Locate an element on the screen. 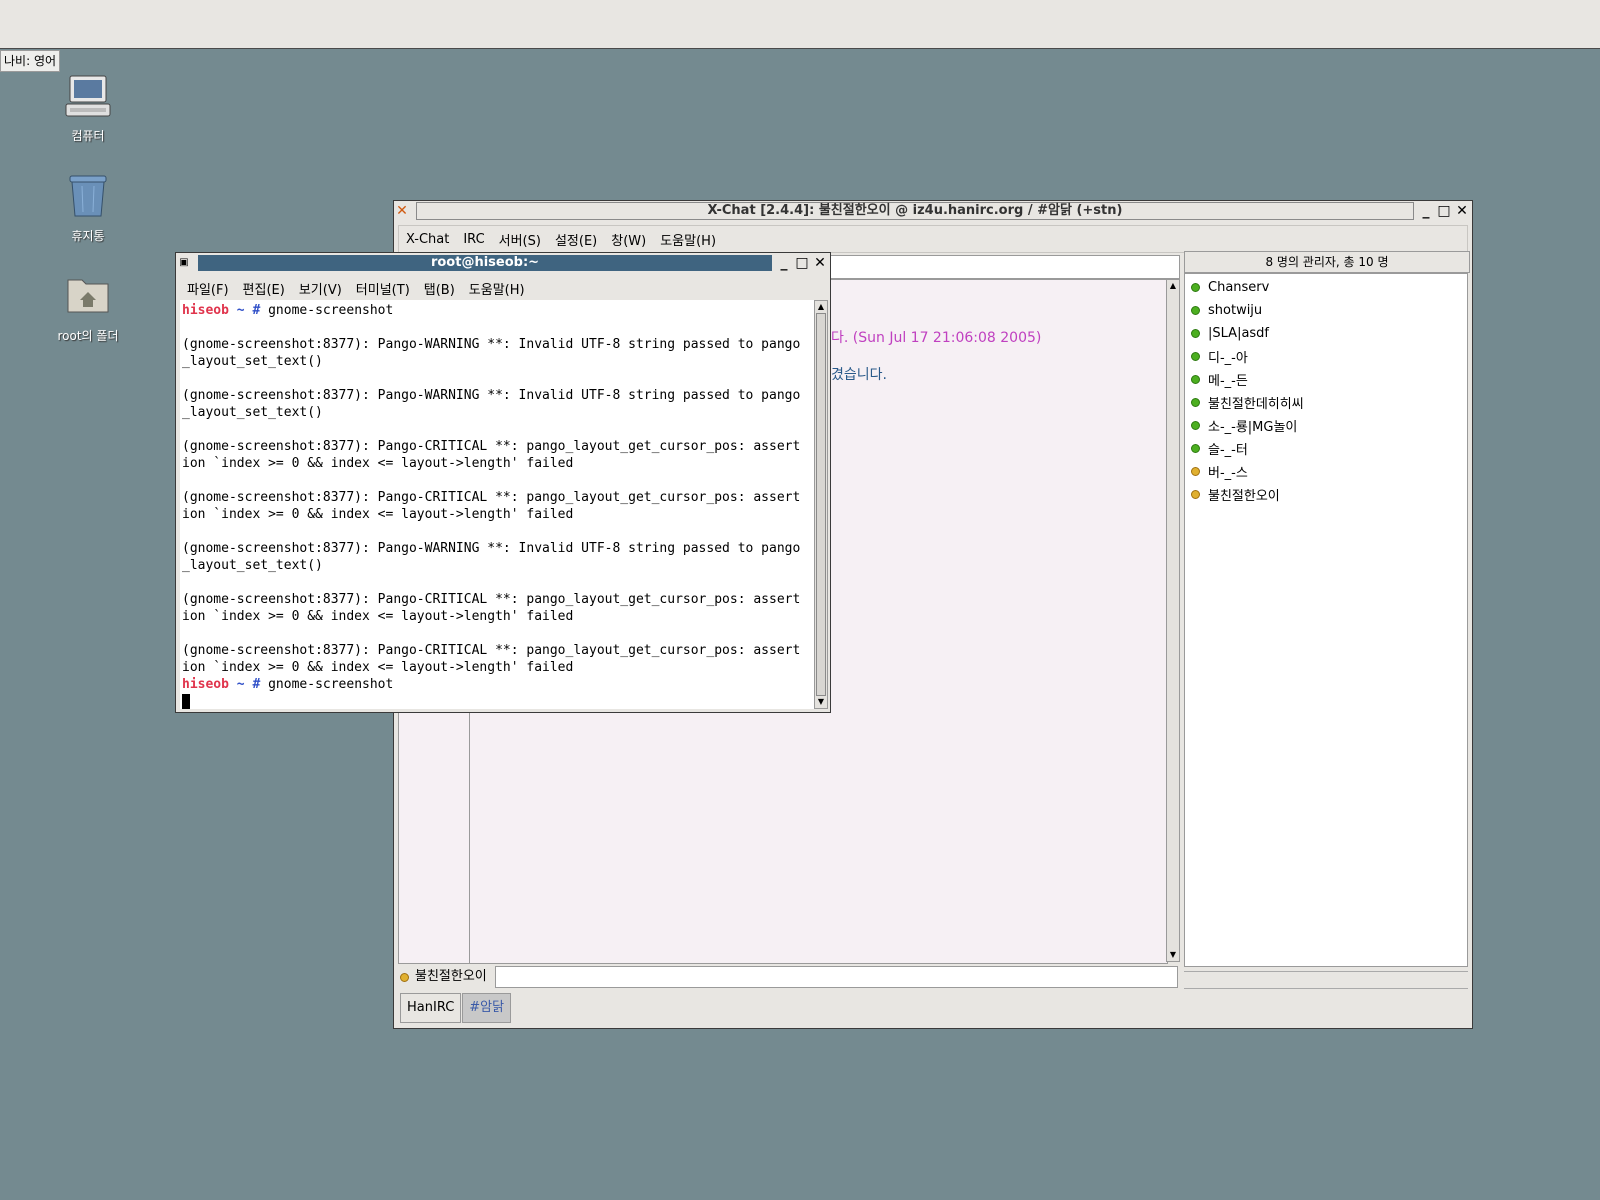 This screenshot has width=1600, height=1200. menu-settings: 설정(E) is located at coordinates (576, 239).